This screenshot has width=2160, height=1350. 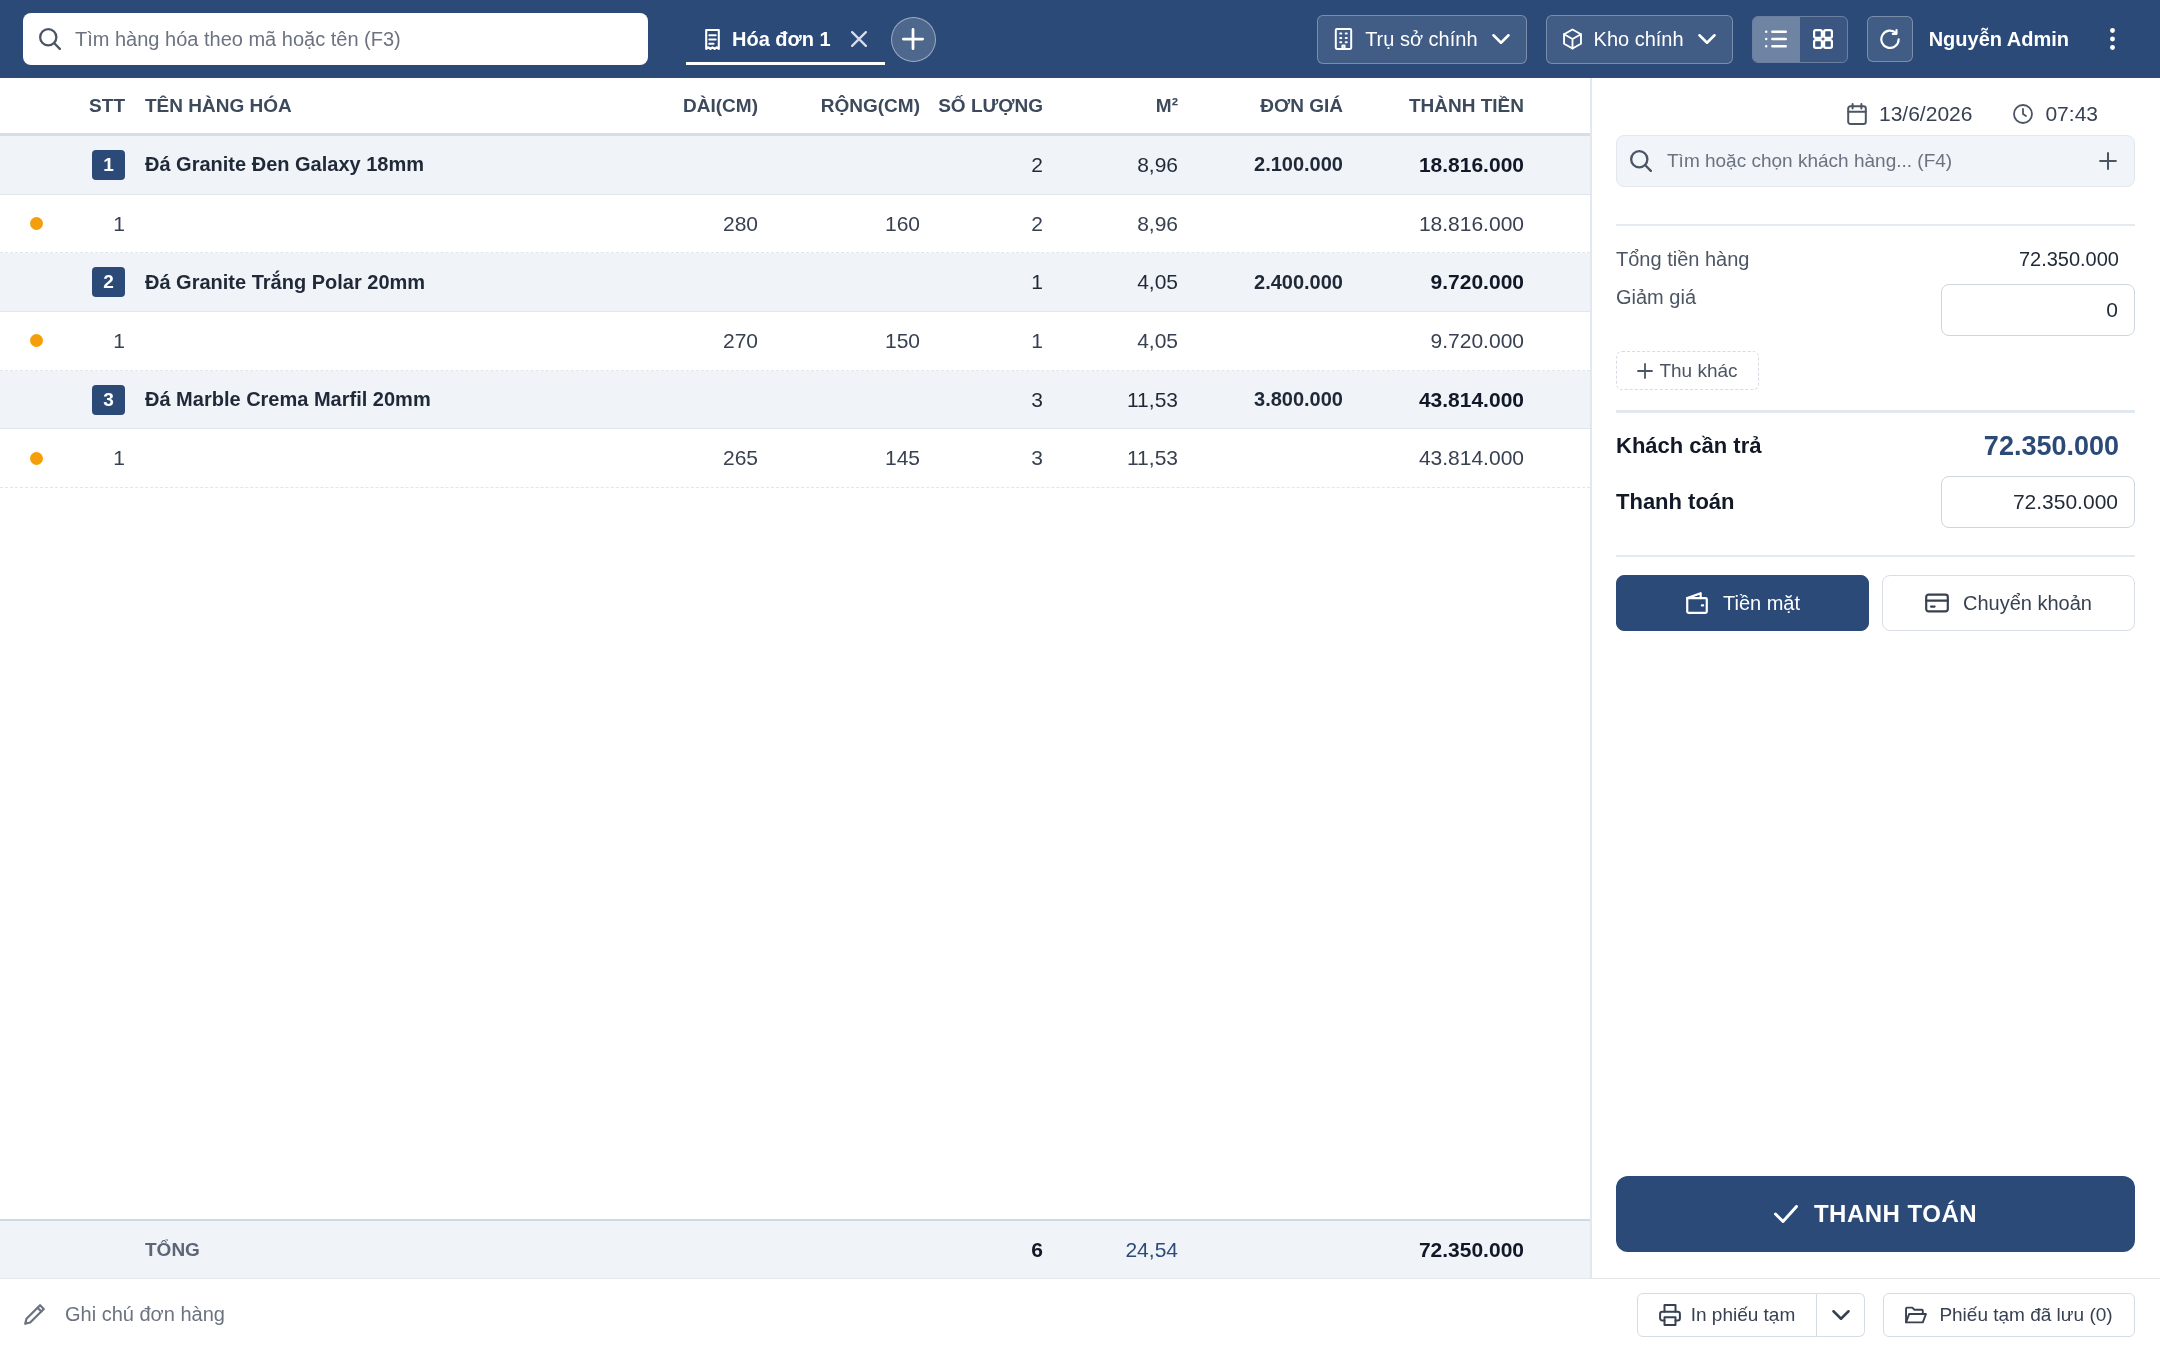 I want to click on table-cell-text: TỔNG, so click(x=172, y=1249).